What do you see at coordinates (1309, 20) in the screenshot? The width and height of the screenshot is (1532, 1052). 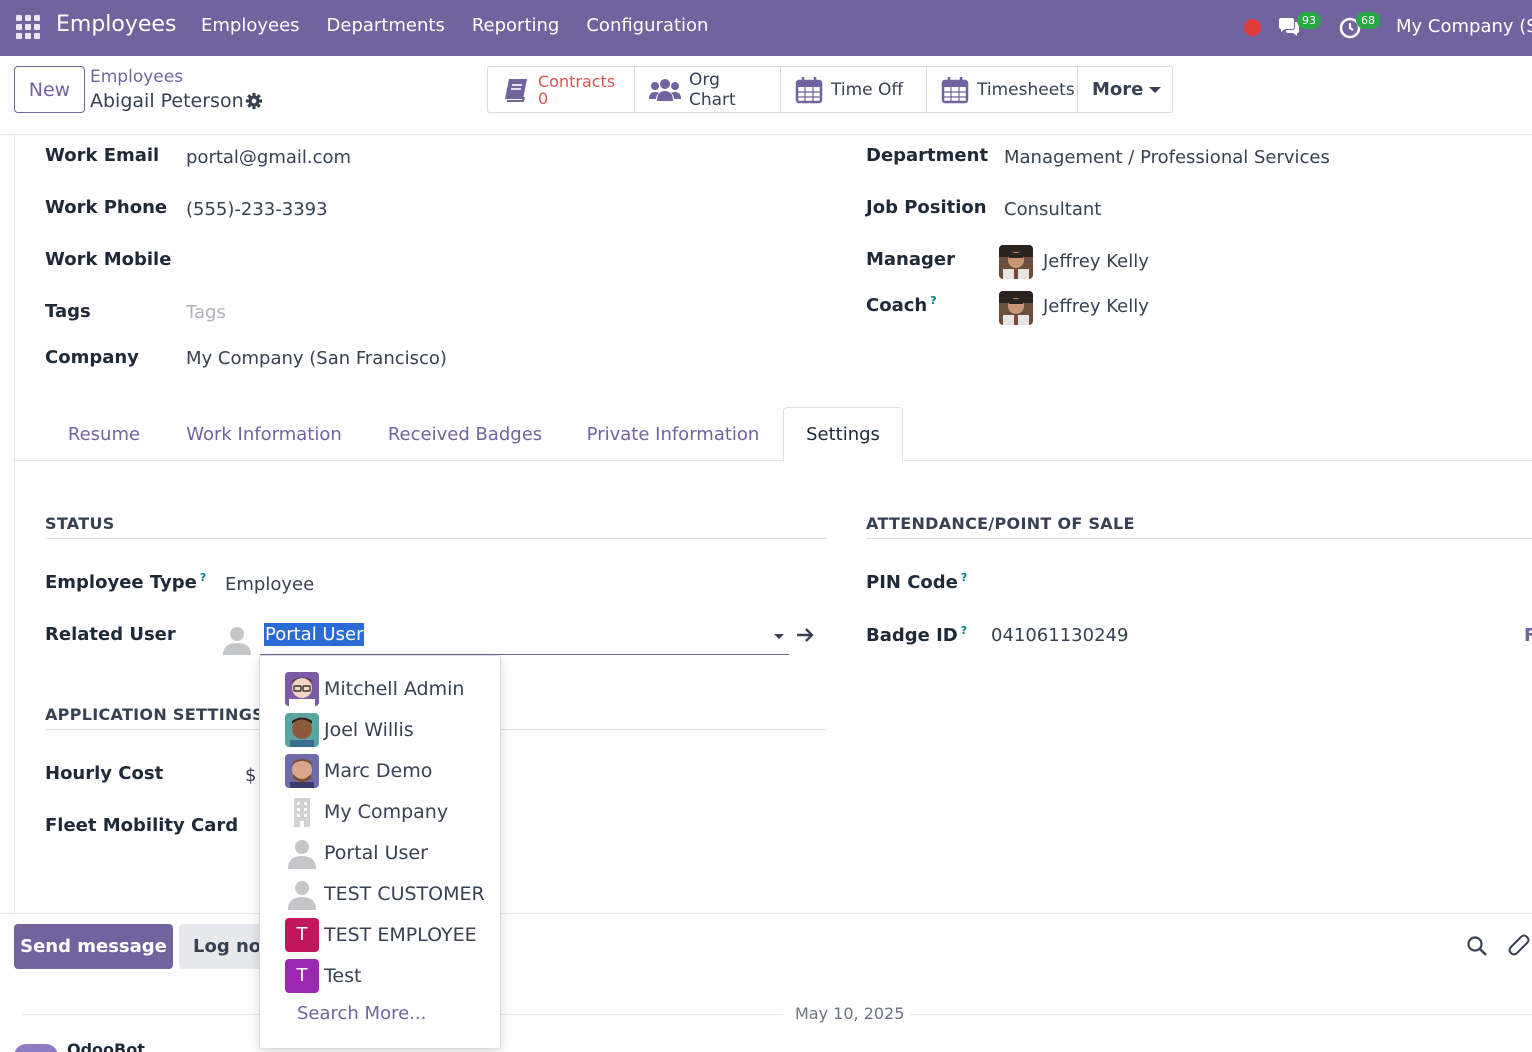 I see `chat-count-badge: 93` at bounding box center [1309, 20].